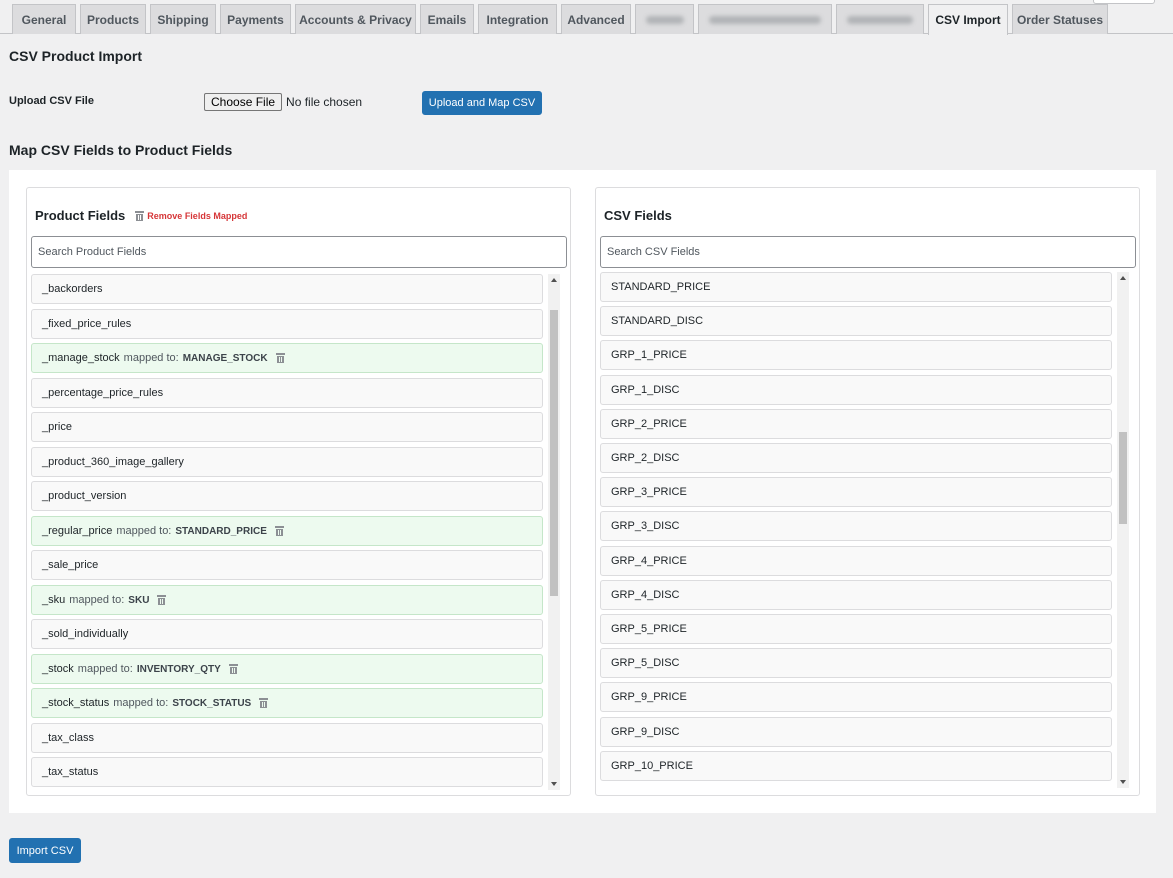 This screenshot has width=1173, height=878. What do you see at coordinates (287, 324) in the screenshot?
I see `product-field-item: _fixed_price_rules` at bounding box center [287, 324].